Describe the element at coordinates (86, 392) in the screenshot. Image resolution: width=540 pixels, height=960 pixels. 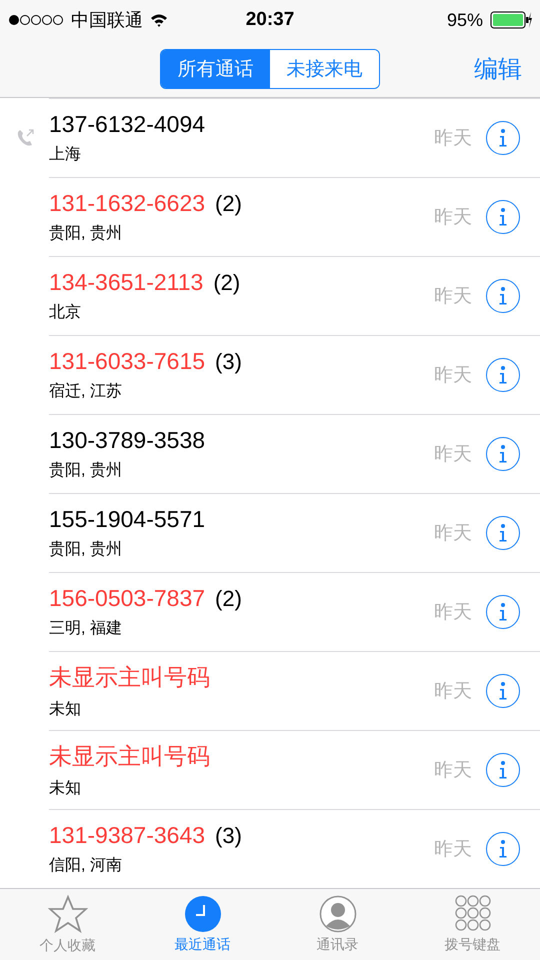
I see `caller-location: 宿迁, 江苏` at that location.